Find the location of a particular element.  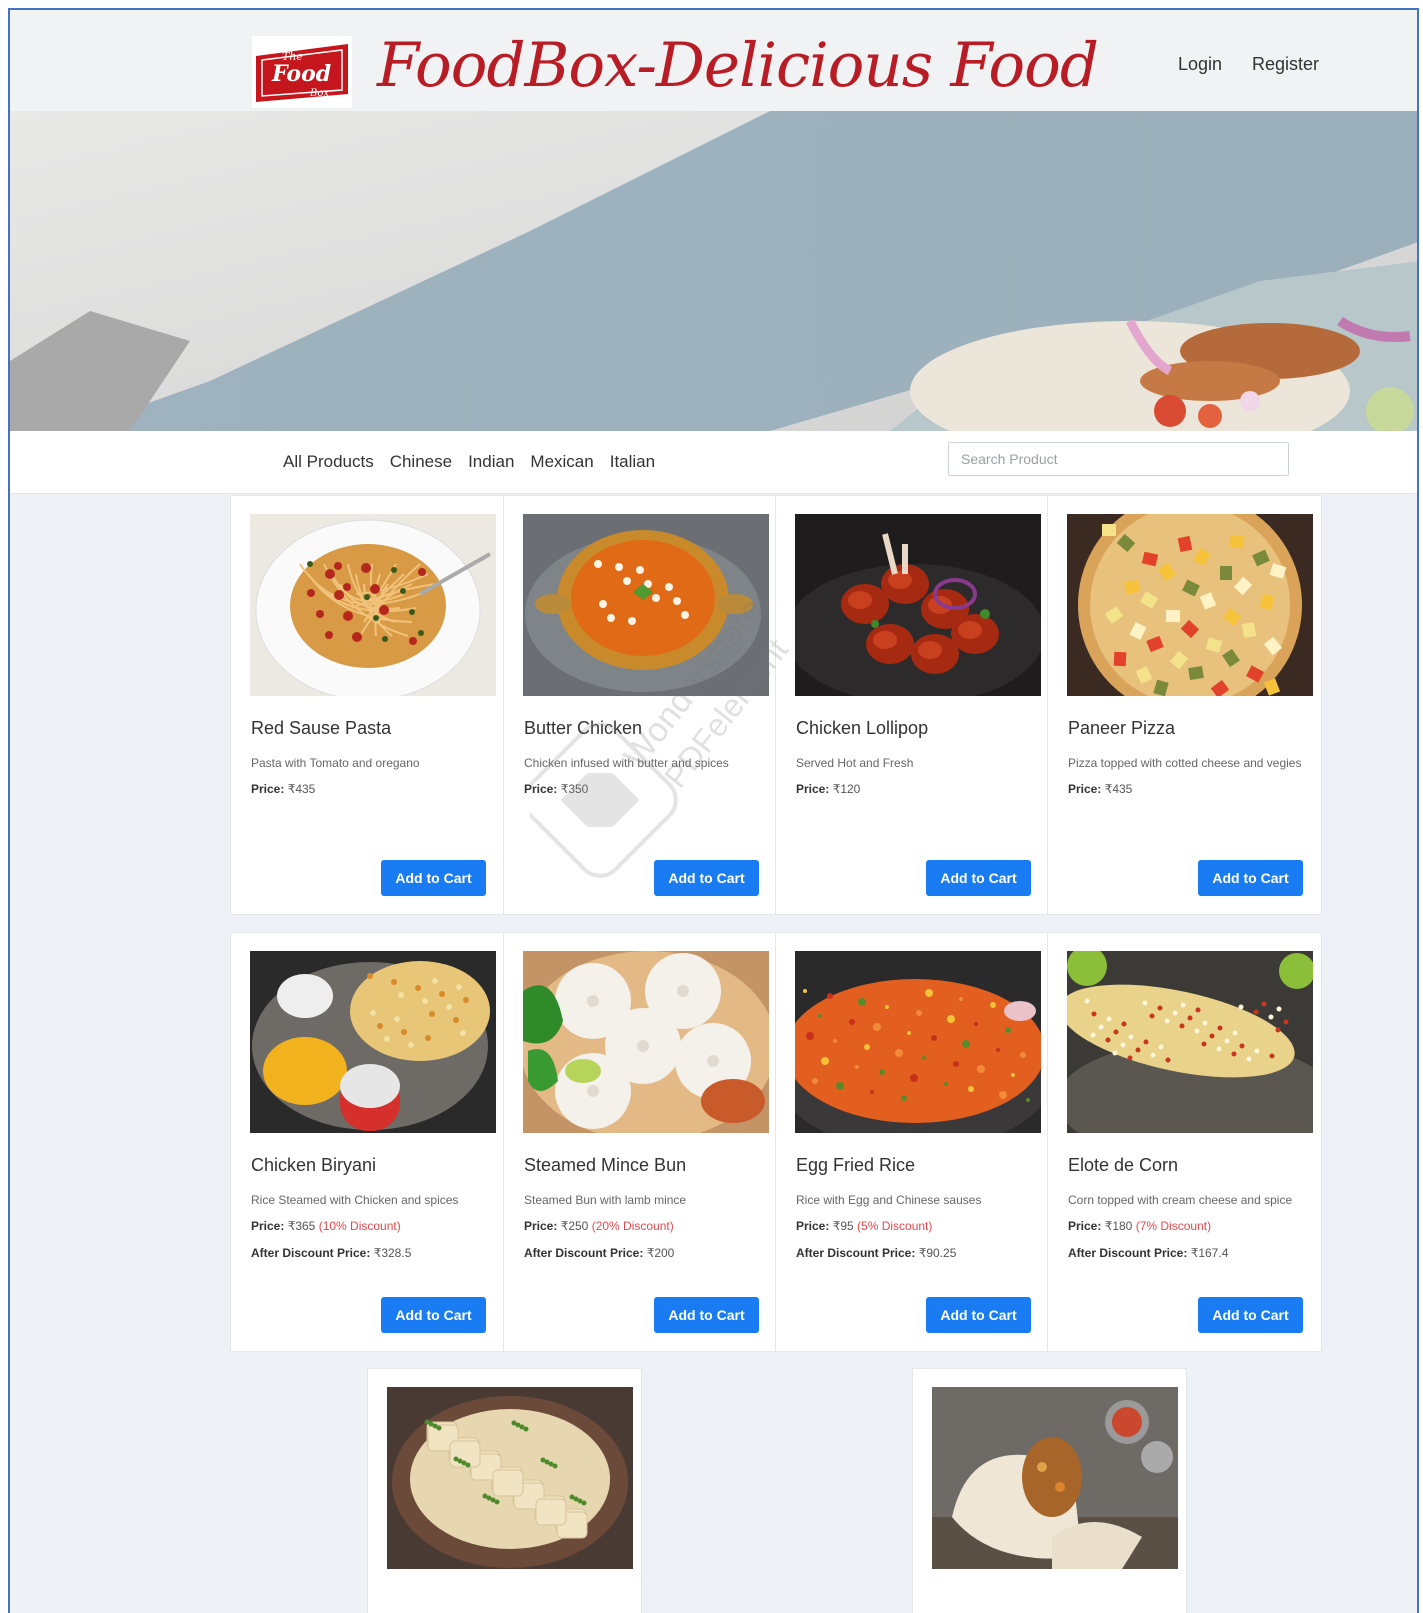

product-price: Price: ₹180 (7% Discount) is located at coordinates (1188, 1226).